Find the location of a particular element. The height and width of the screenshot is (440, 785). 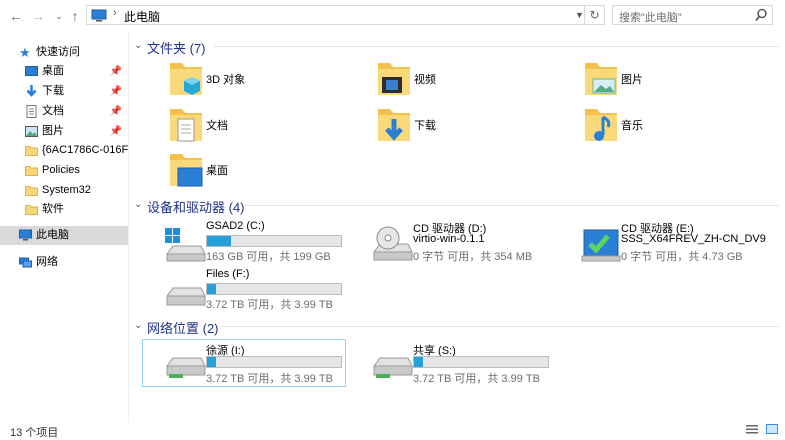

drive-space-info: 0 字节 可用，共 4.73 GB is located at coordinates (682, 257).